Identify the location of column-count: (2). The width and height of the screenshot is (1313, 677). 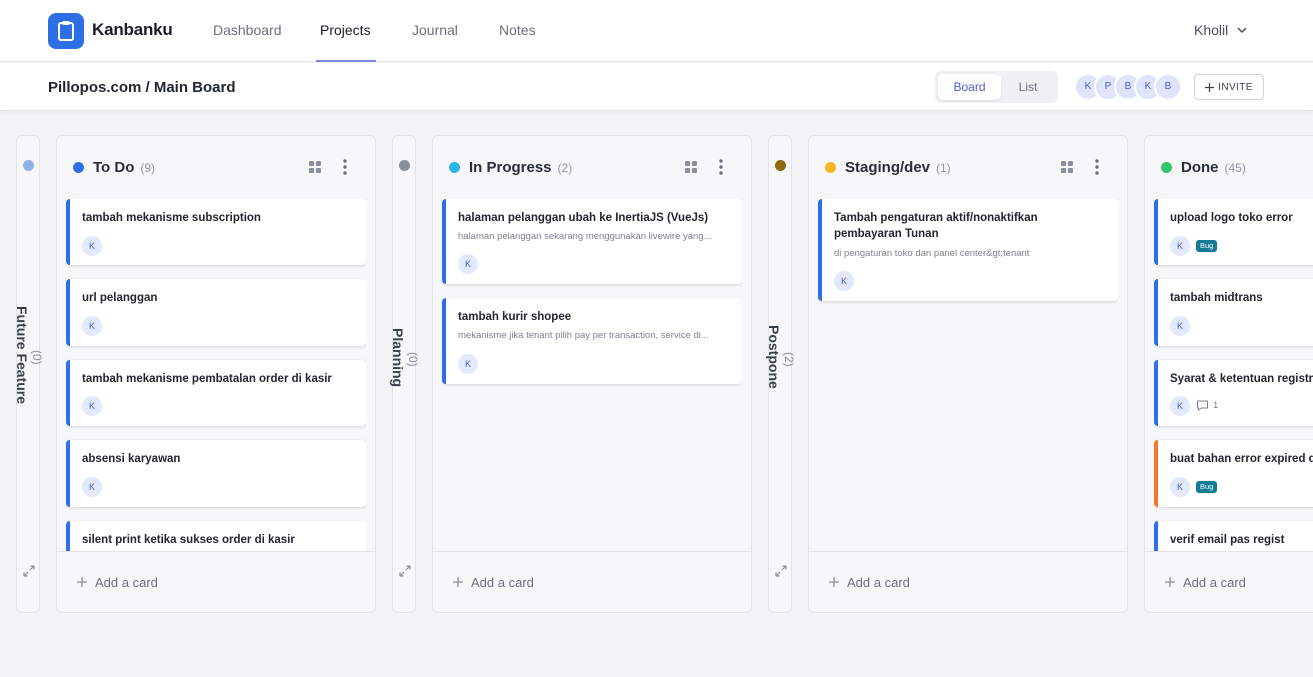
(565, 168).